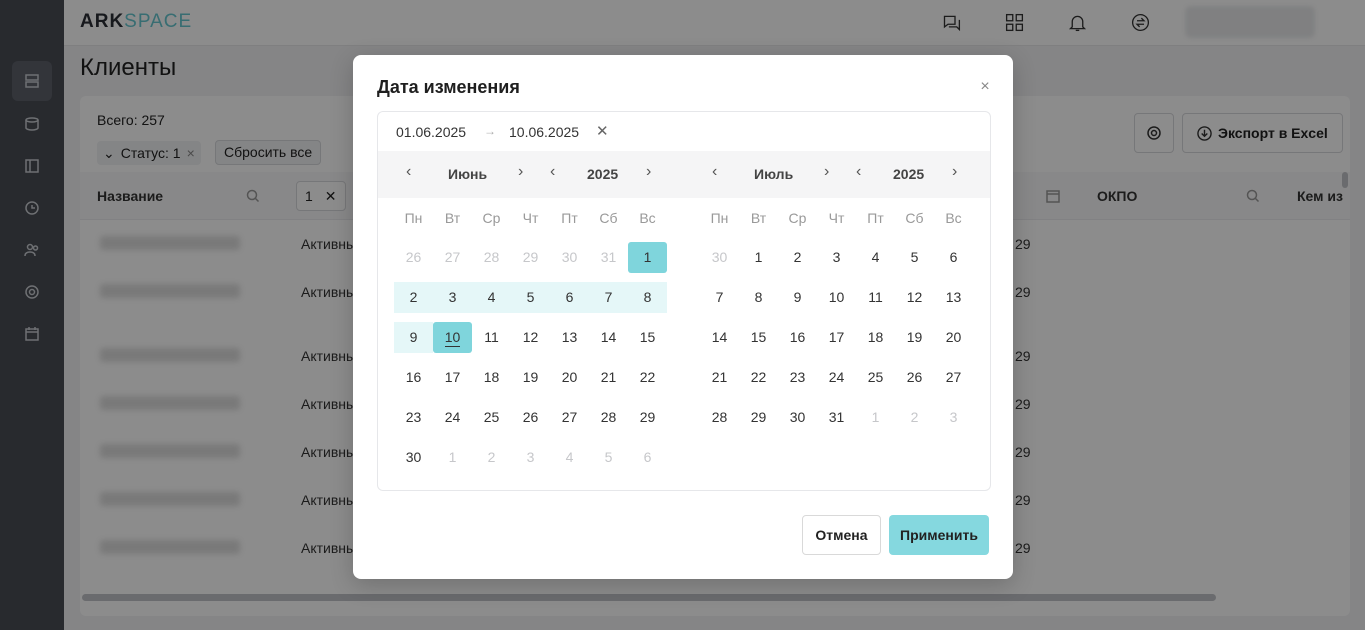 This screenshot has width=1365, height=630. Describe the element at coordinates (841, 535) in the screenshot. I see `cancel-button: Отмена` at that location.